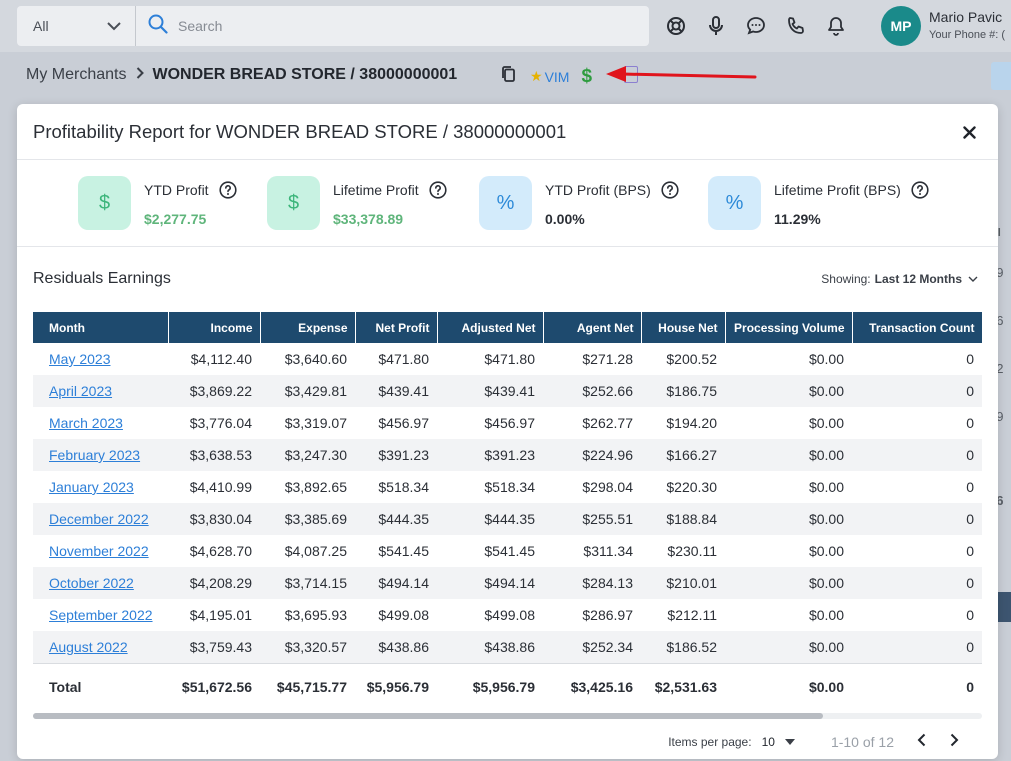  I want to click on top-icon-bar, so click(756, 26).